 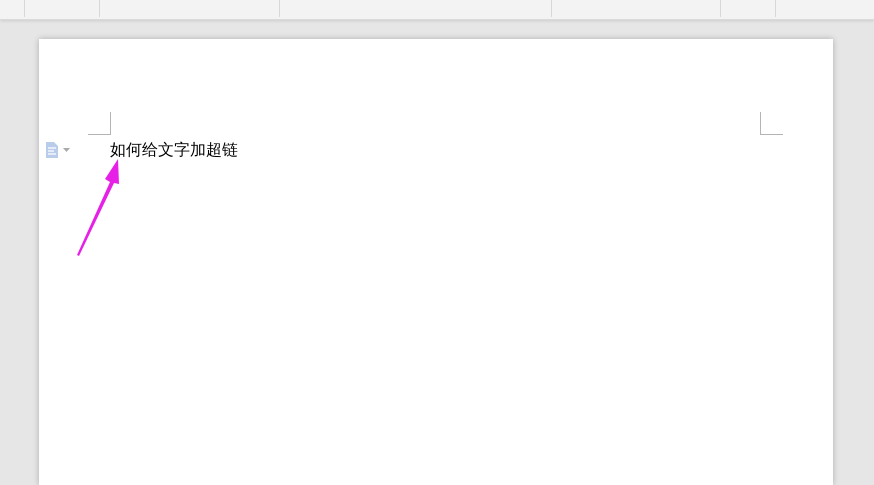 I want to click on paragraph-text: 如何给文字加超链, so click(x=174, y=150).